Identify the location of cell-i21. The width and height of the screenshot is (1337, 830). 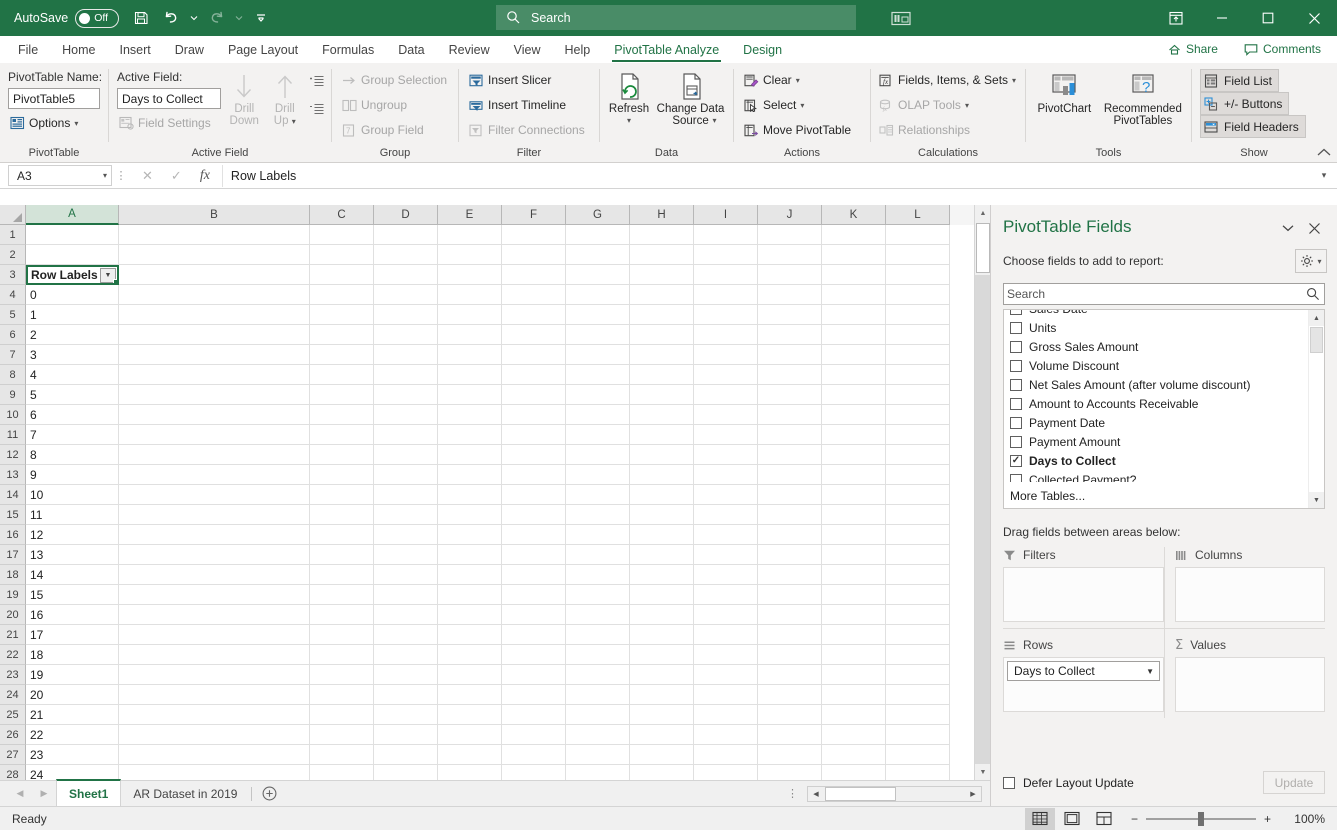
(726, 635).